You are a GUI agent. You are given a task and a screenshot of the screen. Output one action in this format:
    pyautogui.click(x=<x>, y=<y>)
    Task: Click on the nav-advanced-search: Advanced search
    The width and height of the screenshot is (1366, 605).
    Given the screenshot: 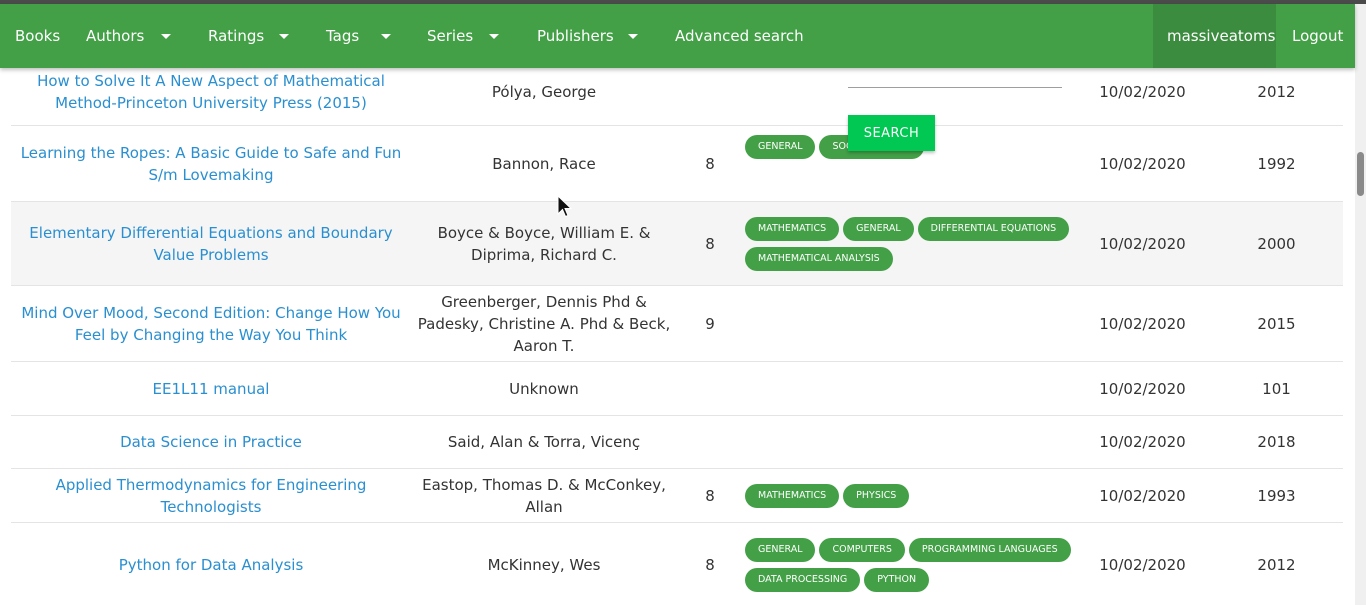 What is the action you would take?
    pyautogui.click(x=739, y=36)
    